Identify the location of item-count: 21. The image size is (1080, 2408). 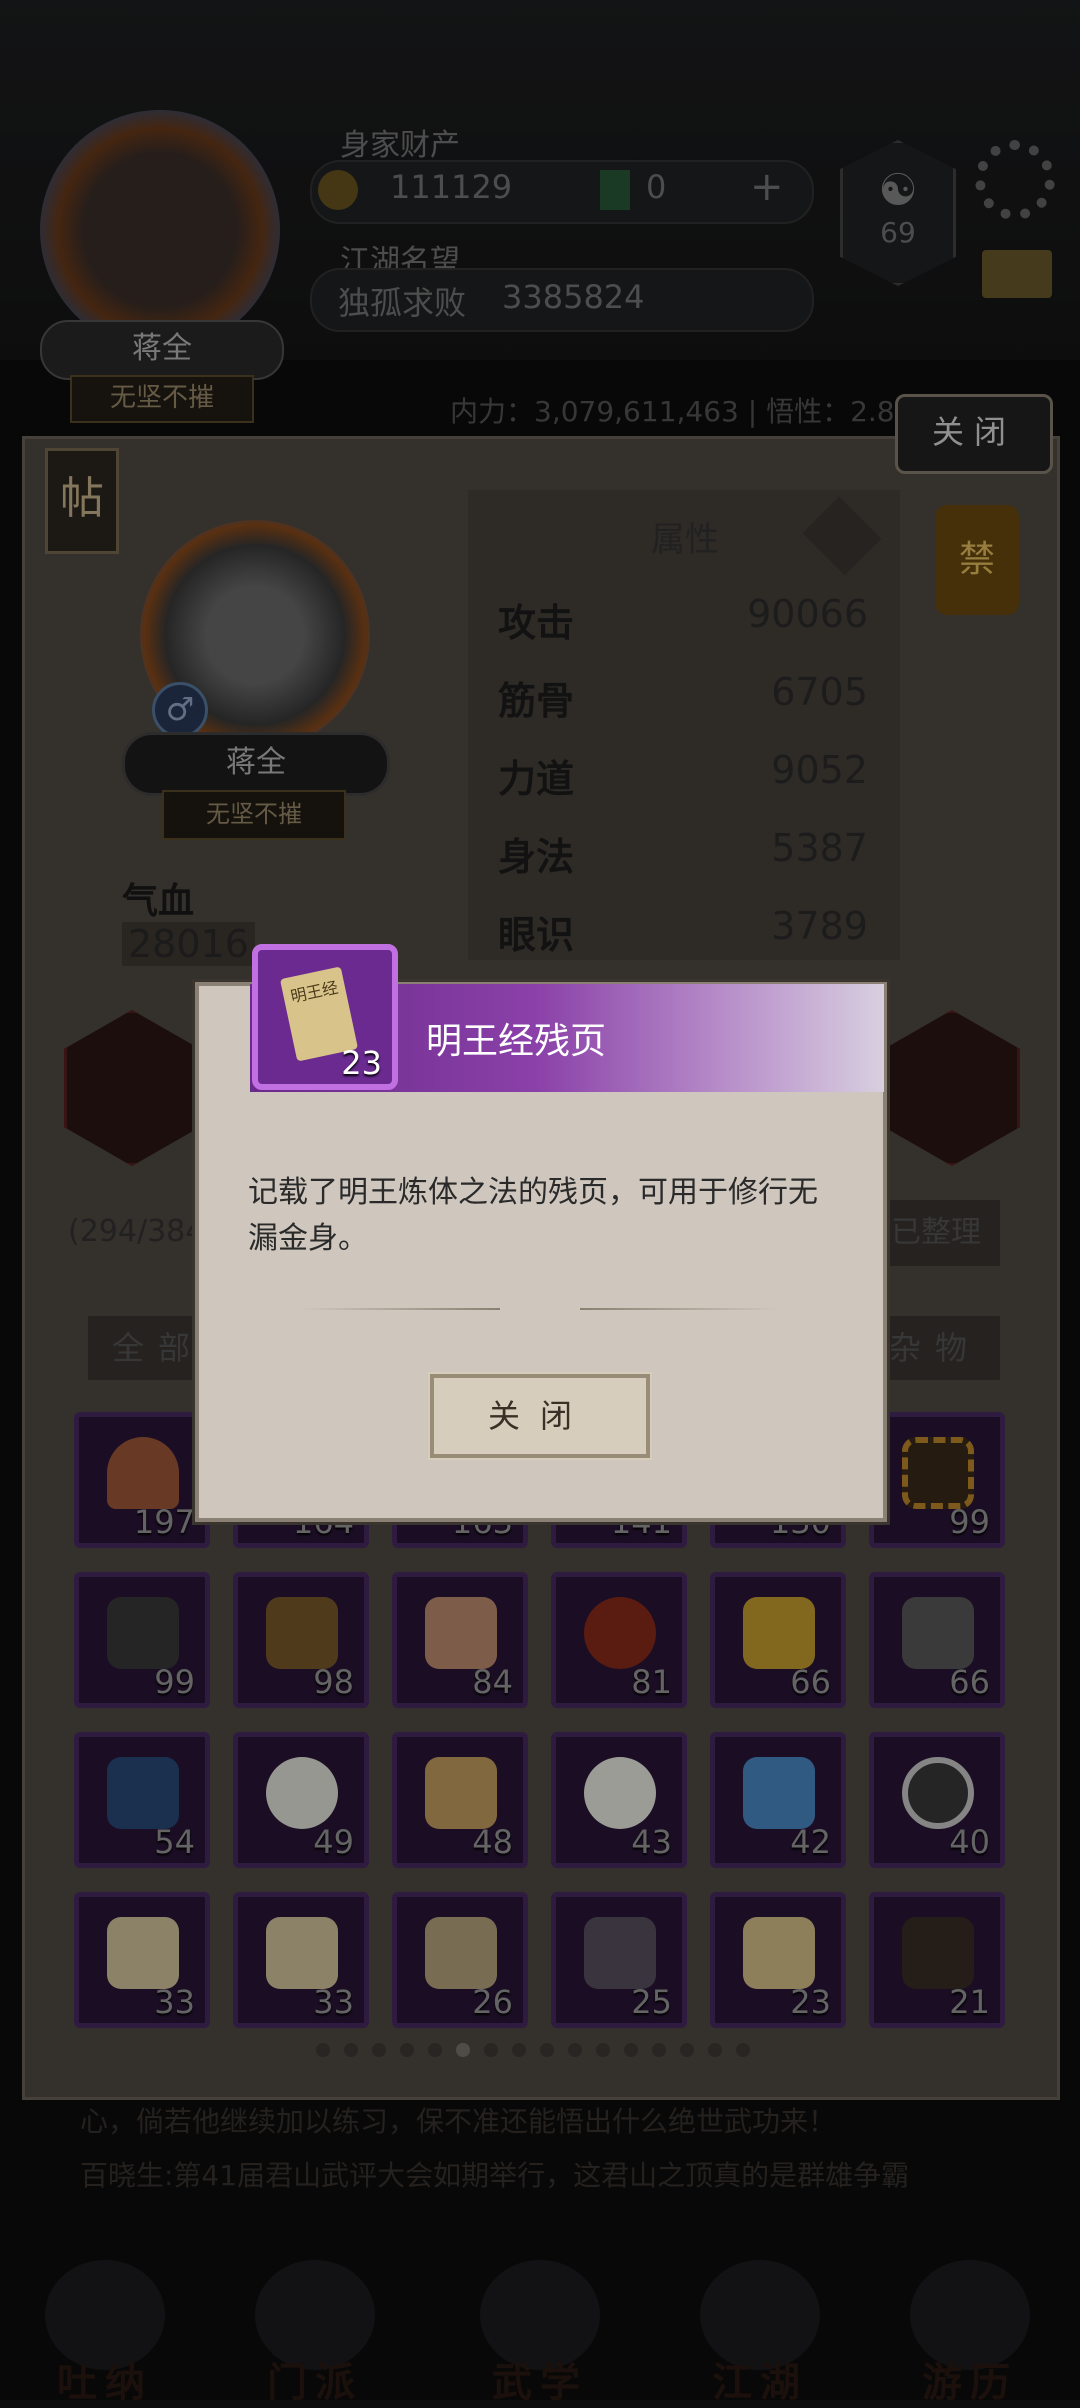
(969, 2002).